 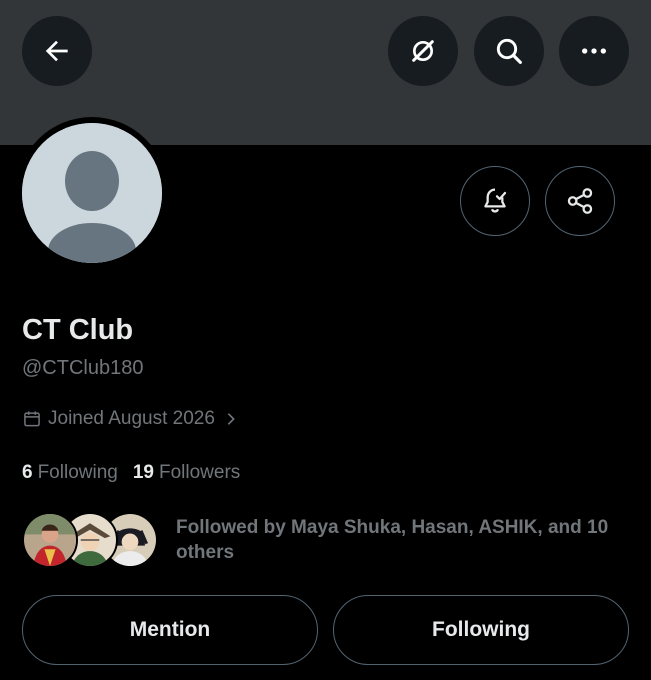 I want to click on arrow-left-icon, so click(x=56, y=51).